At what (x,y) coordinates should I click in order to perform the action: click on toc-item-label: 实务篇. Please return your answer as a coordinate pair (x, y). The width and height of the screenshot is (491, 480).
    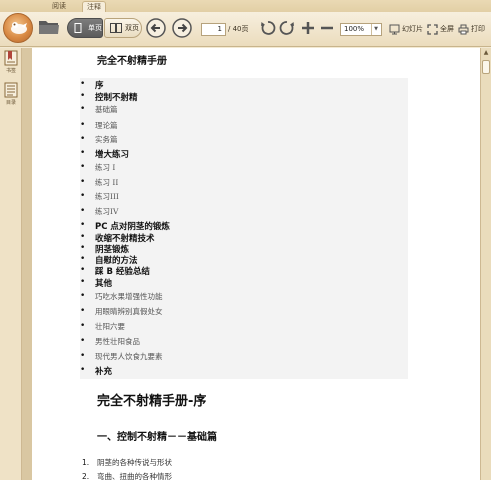
    Looking at the image, I should click on (106, 139).